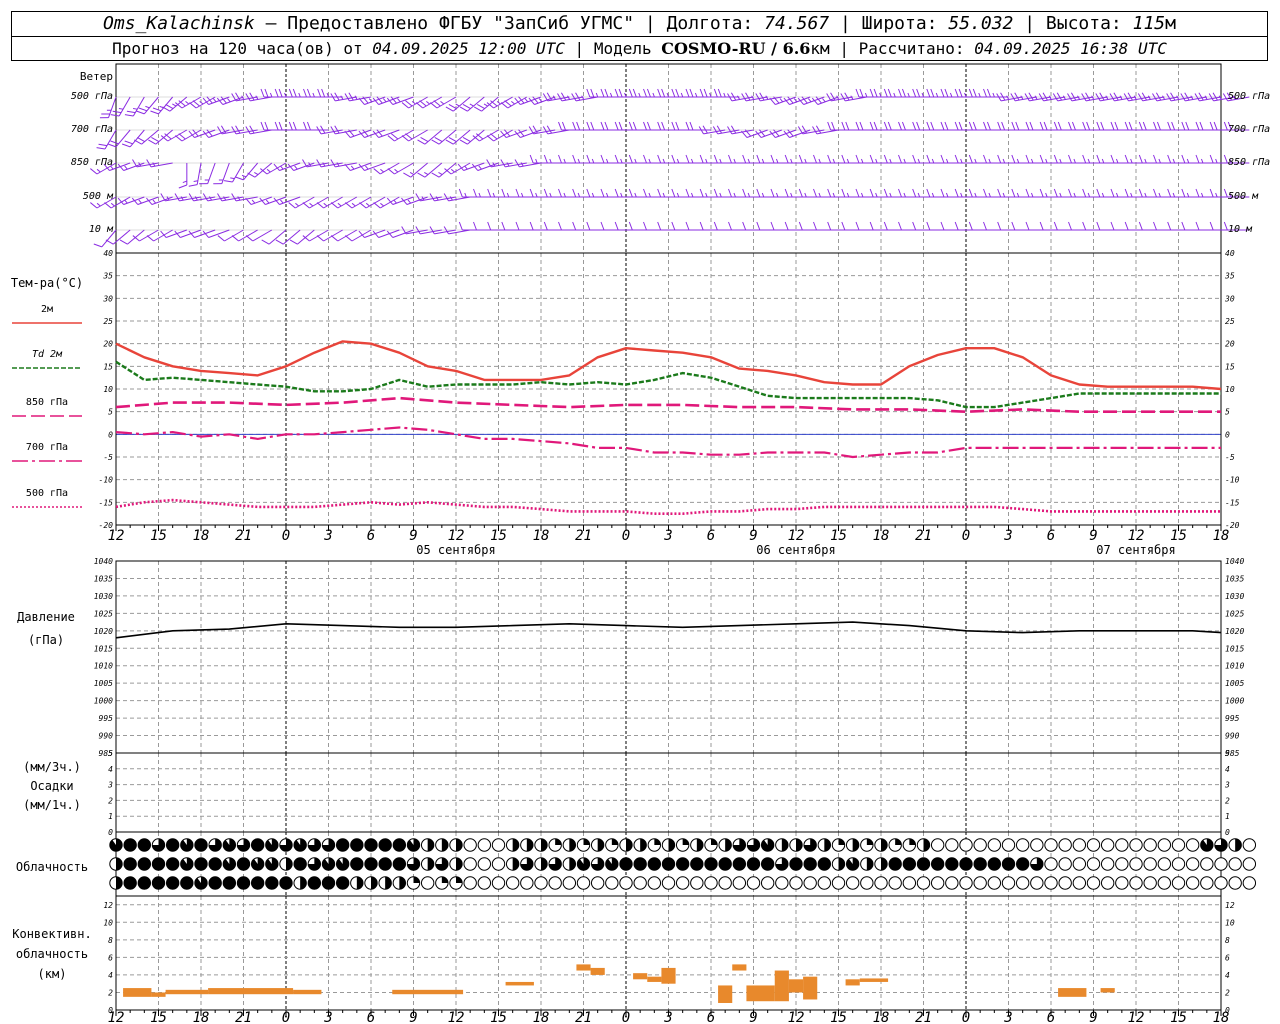 This screenshot has height=1024, width=1280. Describe the element at coordinates (108, 457) in the screenshot. I see `y-tick-label-left: -5` at that location.